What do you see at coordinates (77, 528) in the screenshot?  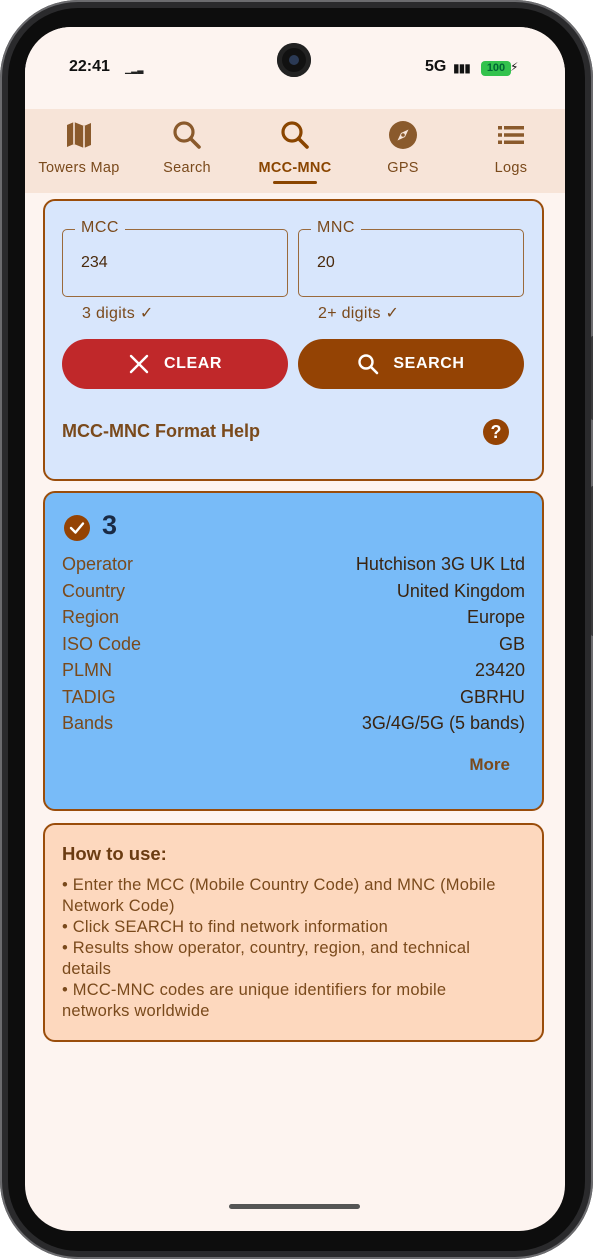 I see `check-circle-icon` at bounding box center [77, 528].